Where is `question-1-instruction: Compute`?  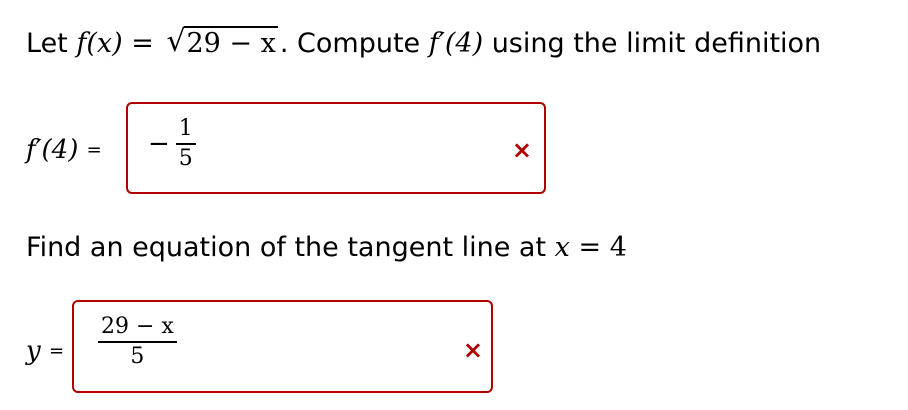
question-1-instruction: Compute is located at coordinates (358, 43).